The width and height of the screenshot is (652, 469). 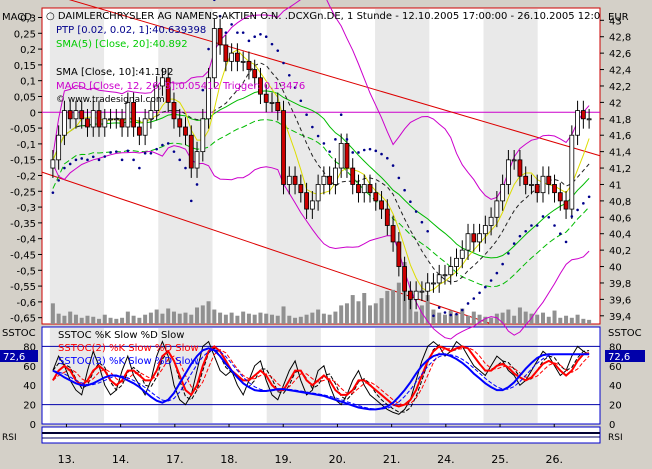 I want to click on price-tick-label: 41,6, so click(x=620, y=136).